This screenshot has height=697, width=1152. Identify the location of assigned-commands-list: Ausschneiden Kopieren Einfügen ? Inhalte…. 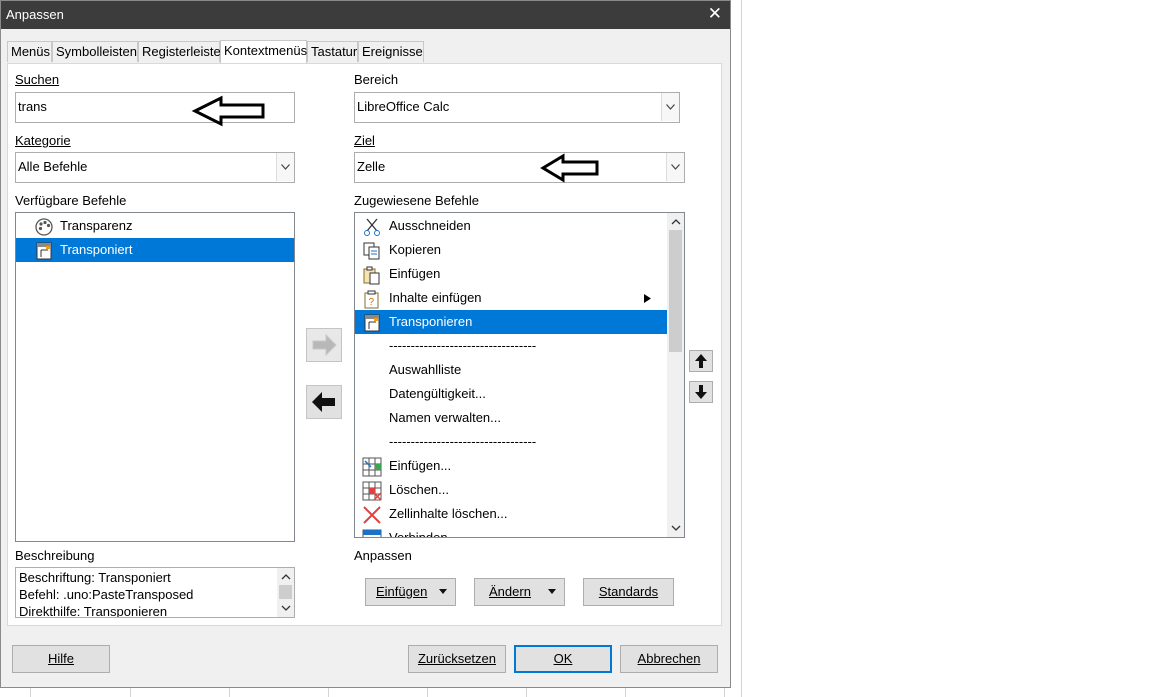
(519, 375).